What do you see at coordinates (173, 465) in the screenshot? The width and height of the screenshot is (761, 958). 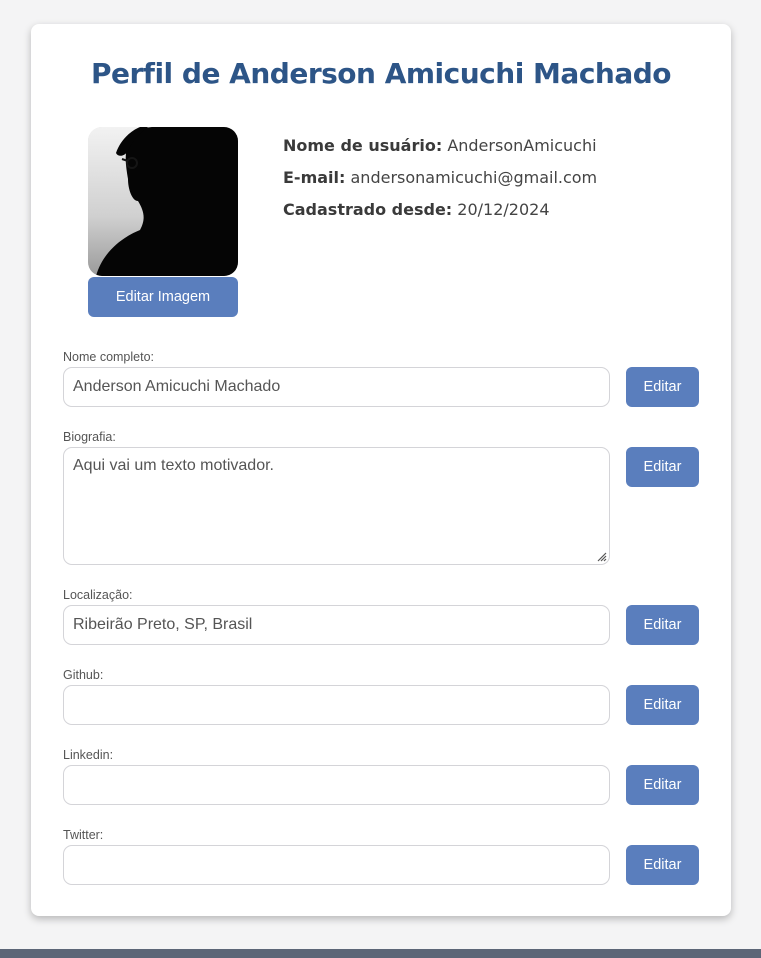 I see `bio-text: Aqui vai um texto motivador.` at bounding box center [173, 465].